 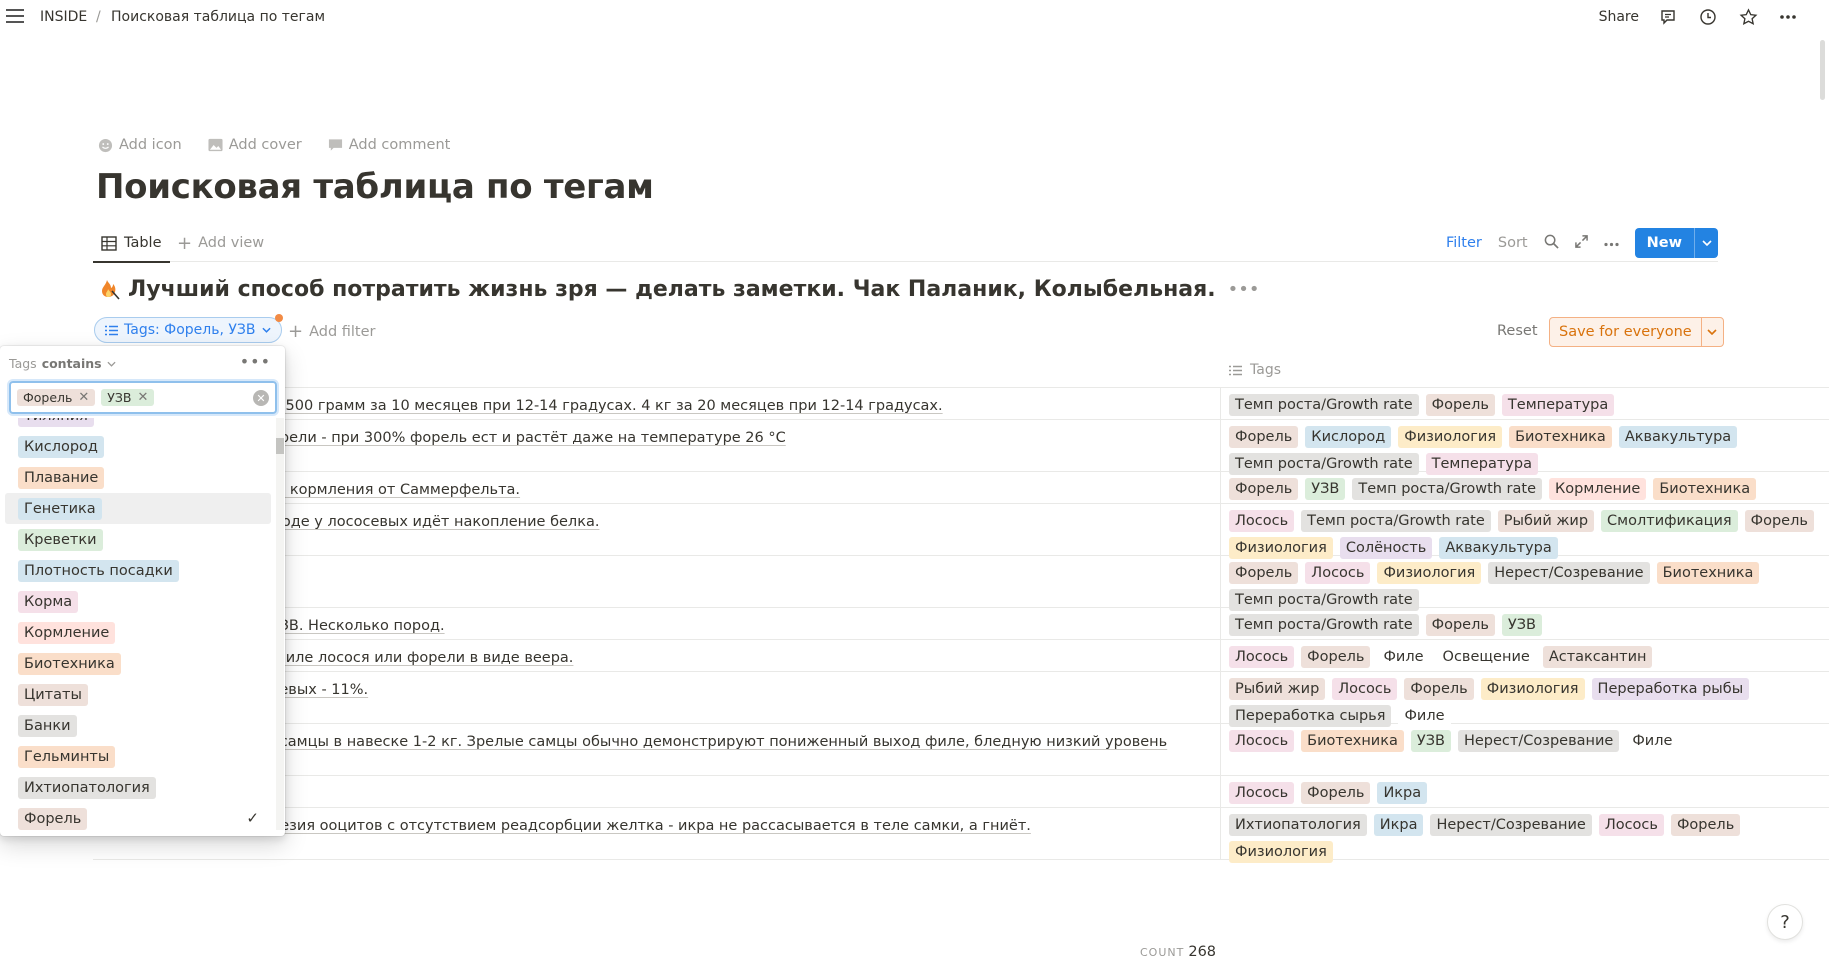 What do you see at coordinates (1529, 657) in the screenshot?
I see `row-tags-cell: Лосось Форель Филе Освещение Астаксантин` at bounding box center [1529, 657].